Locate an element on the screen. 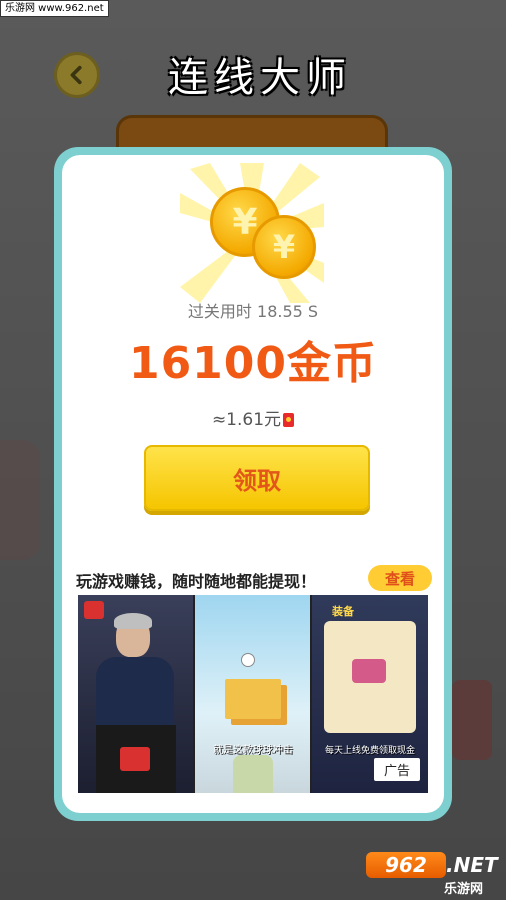  ad-image-gameplay: 就是这款球球冲击 is located at coordinates (252, 694).